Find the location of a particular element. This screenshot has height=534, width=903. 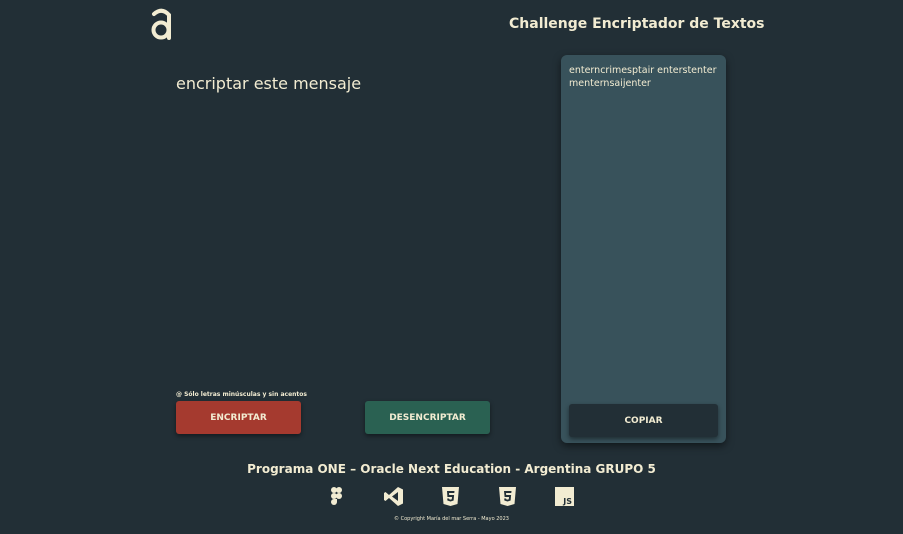

decrypt-button: DESENCRIPTAR is located at coordinates (427, 417).